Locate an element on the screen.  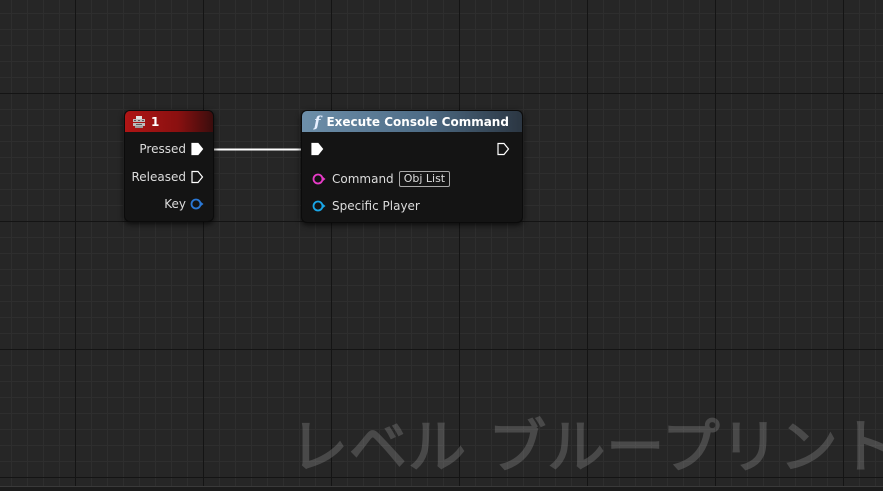
key-node-header: 1 is located at coordinates (169, 121).